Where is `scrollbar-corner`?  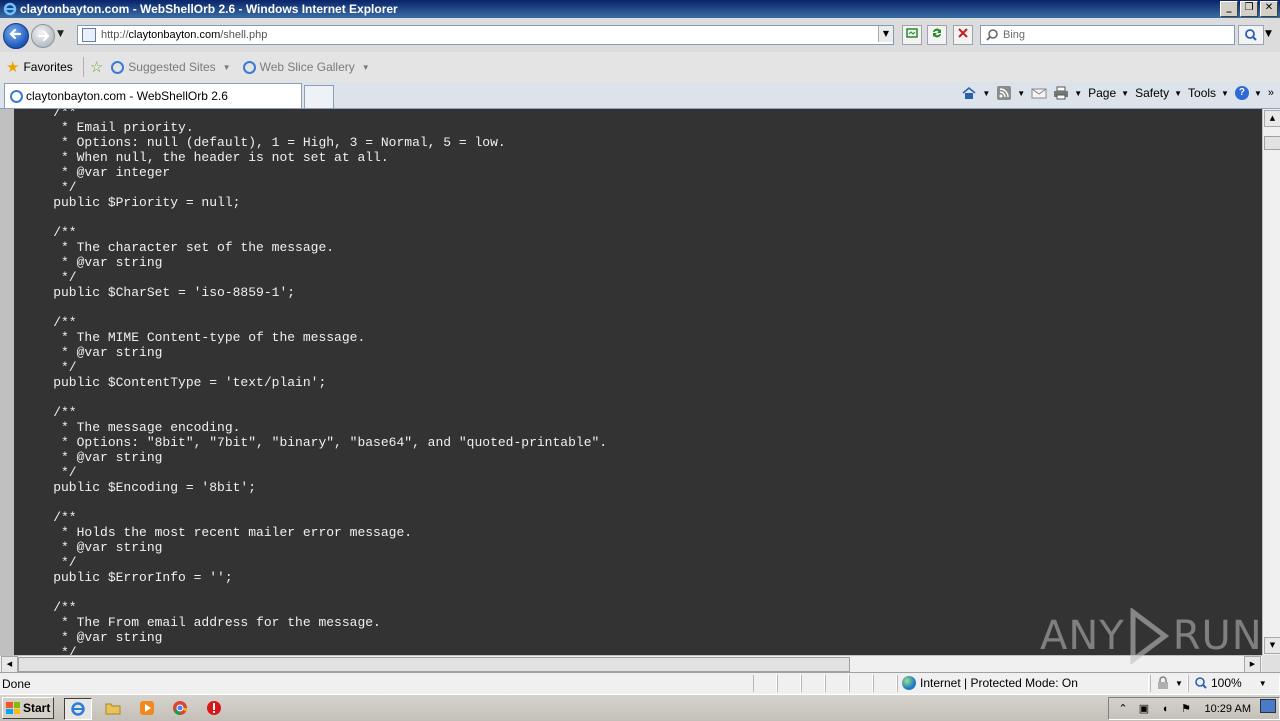
scrollbar-corner is located at coordinates (1271, 663).